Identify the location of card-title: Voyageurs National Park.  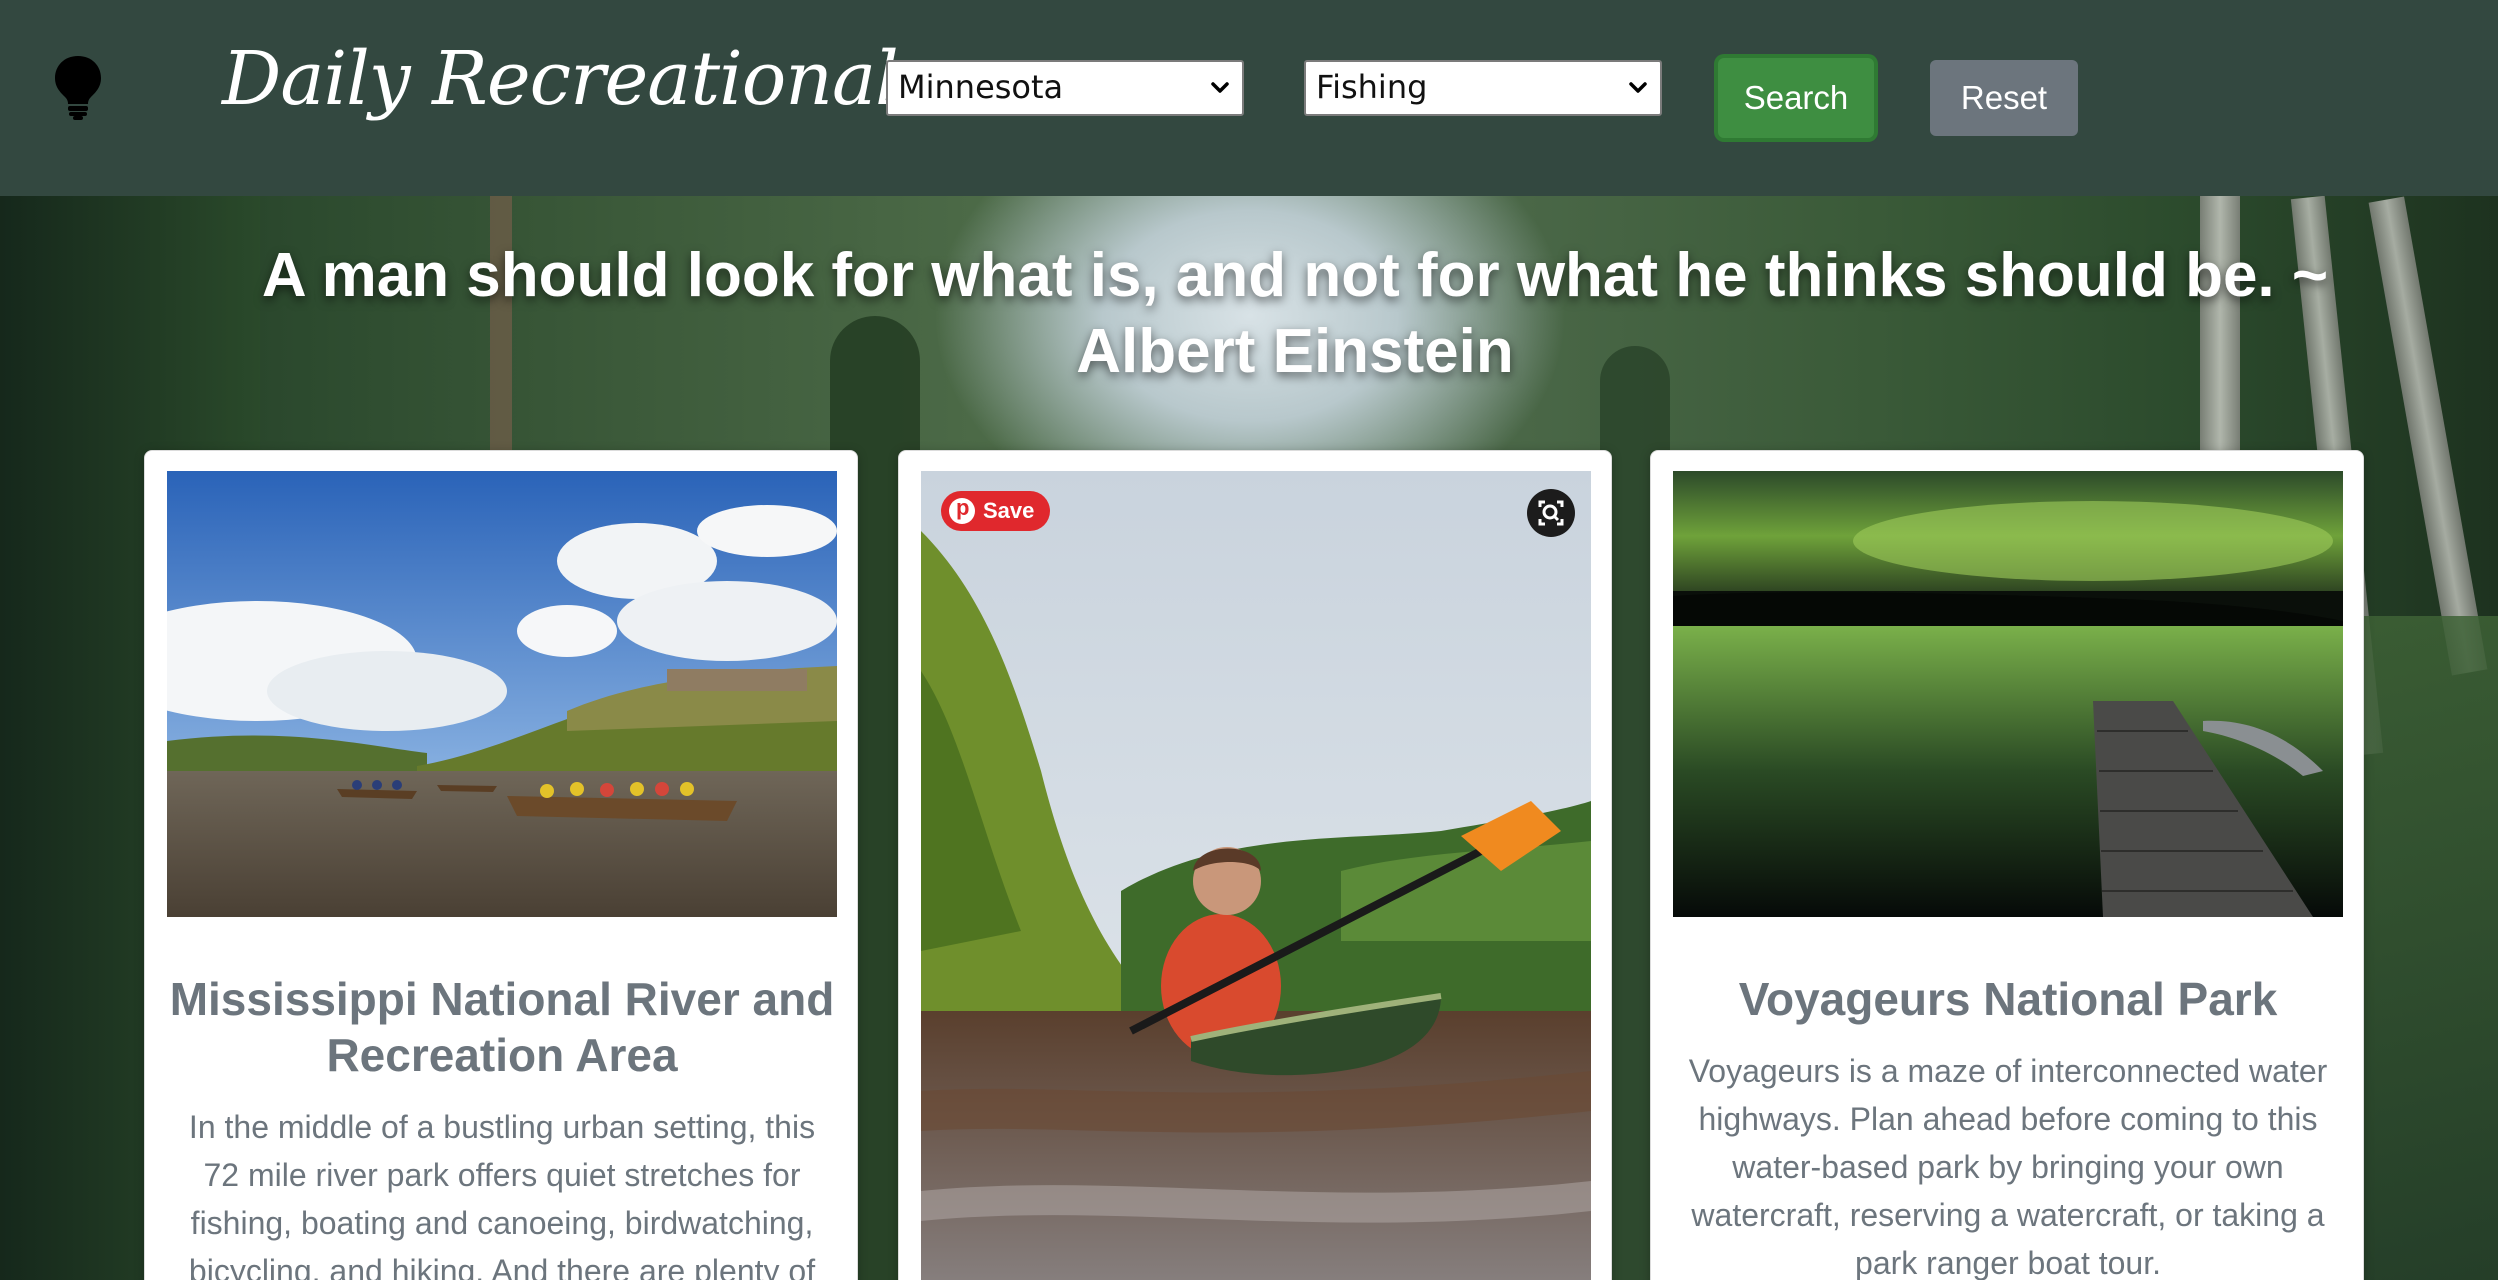
(2008, 999).